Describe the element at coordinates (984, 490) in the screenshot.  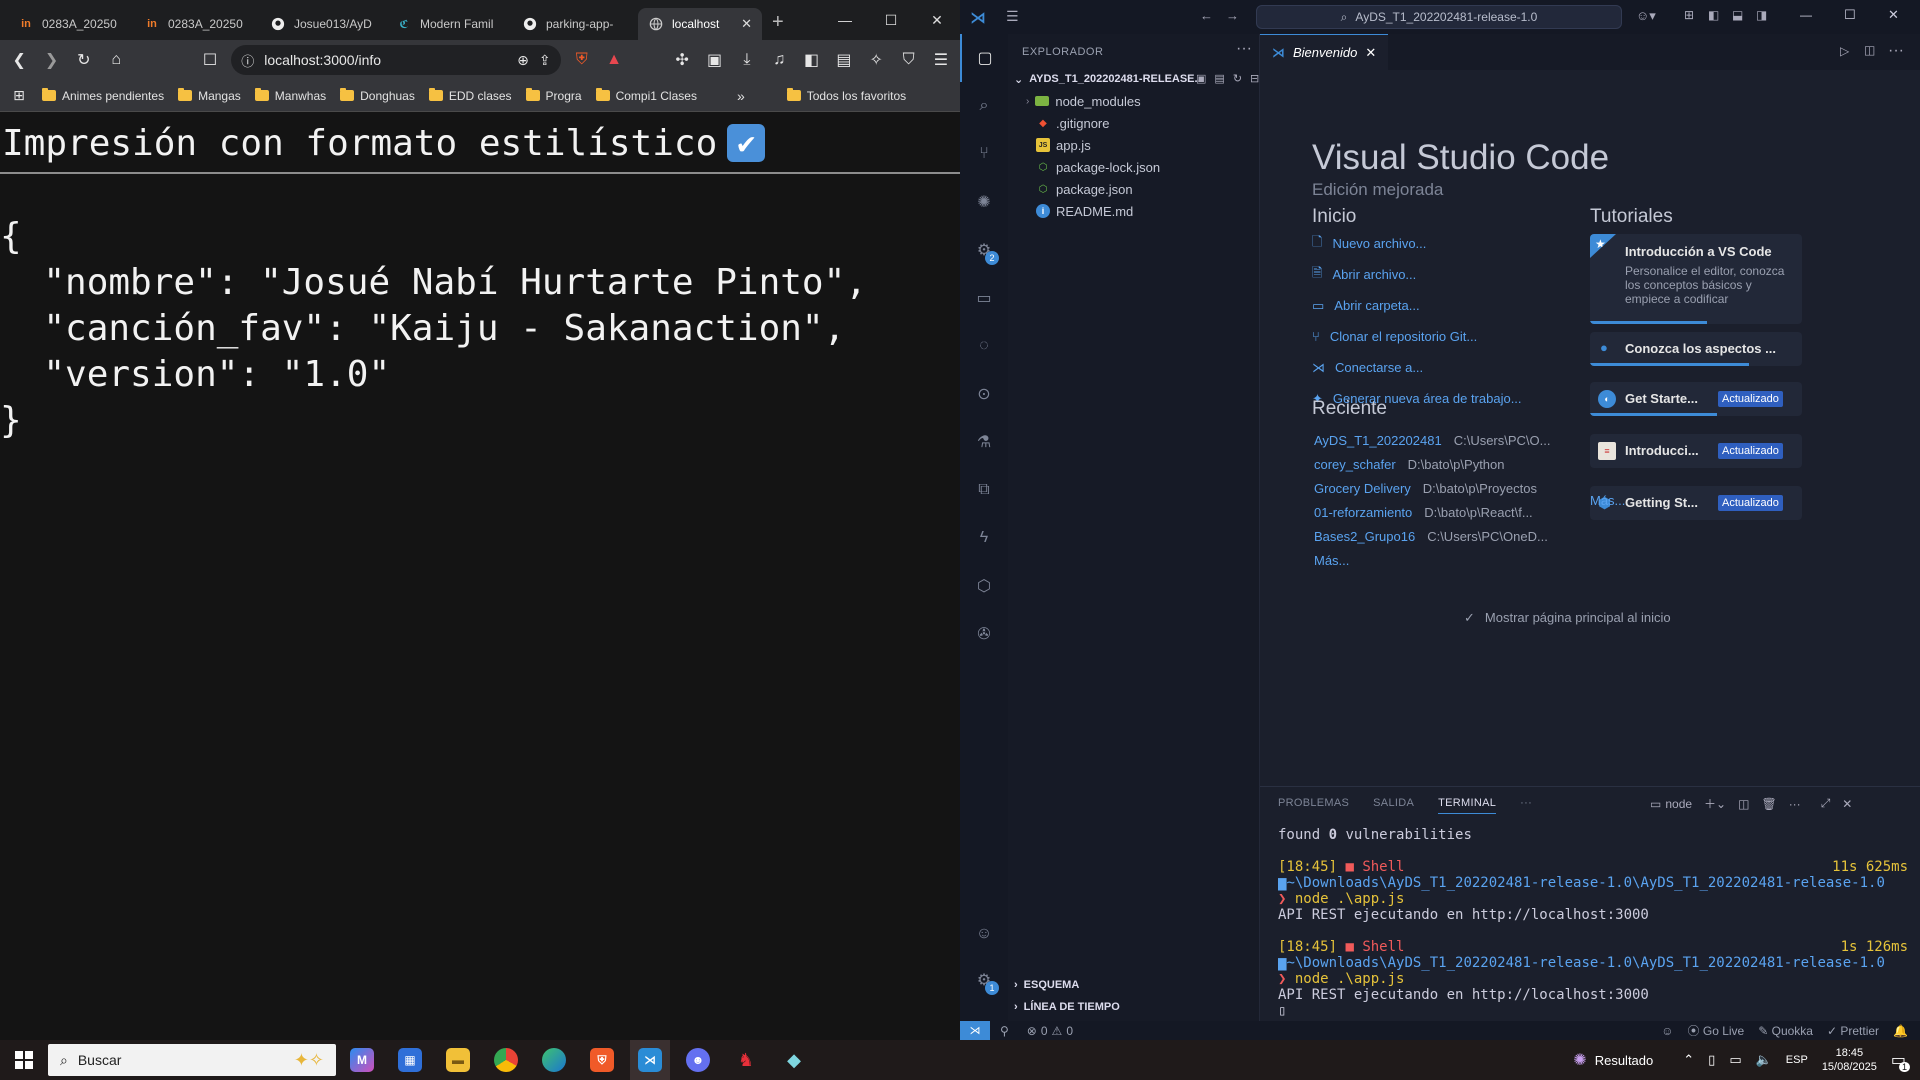
I see `git-graph-icon: ⧉` at that location.